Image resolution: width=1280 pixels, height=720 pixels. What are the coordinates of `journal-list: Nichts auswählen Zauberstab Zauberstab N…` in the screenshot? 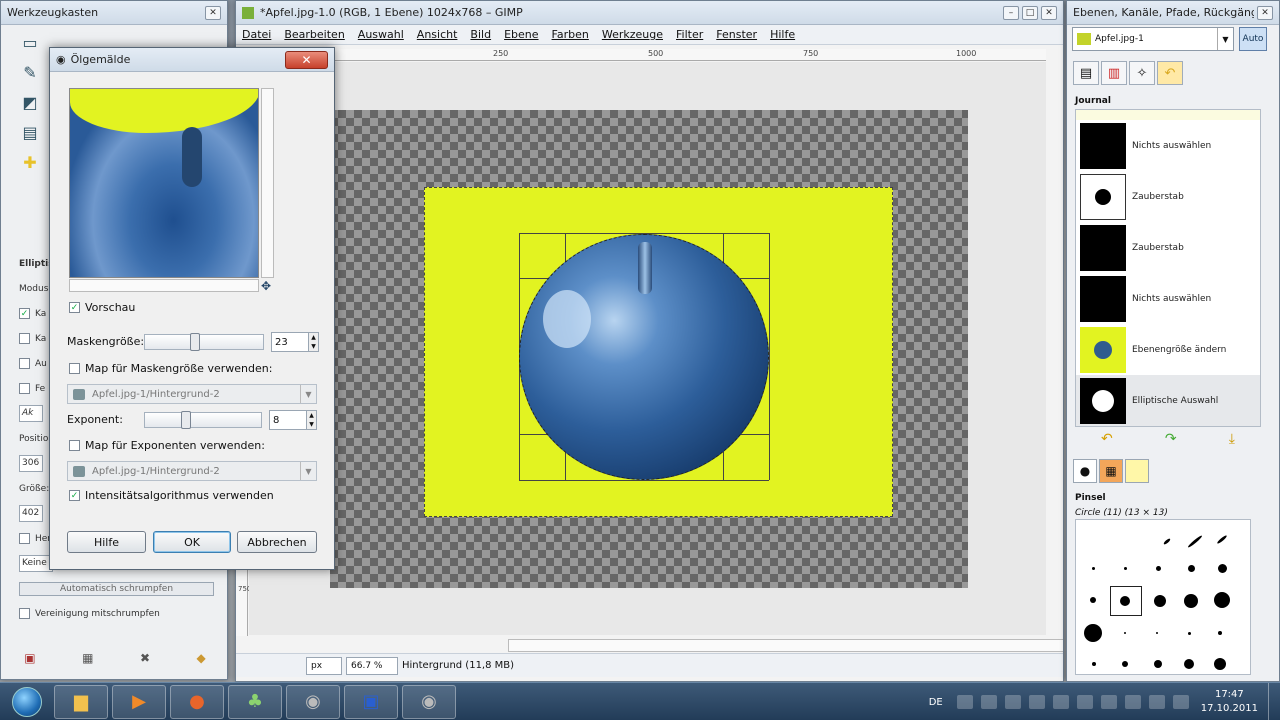 It's located at (1168, 268).